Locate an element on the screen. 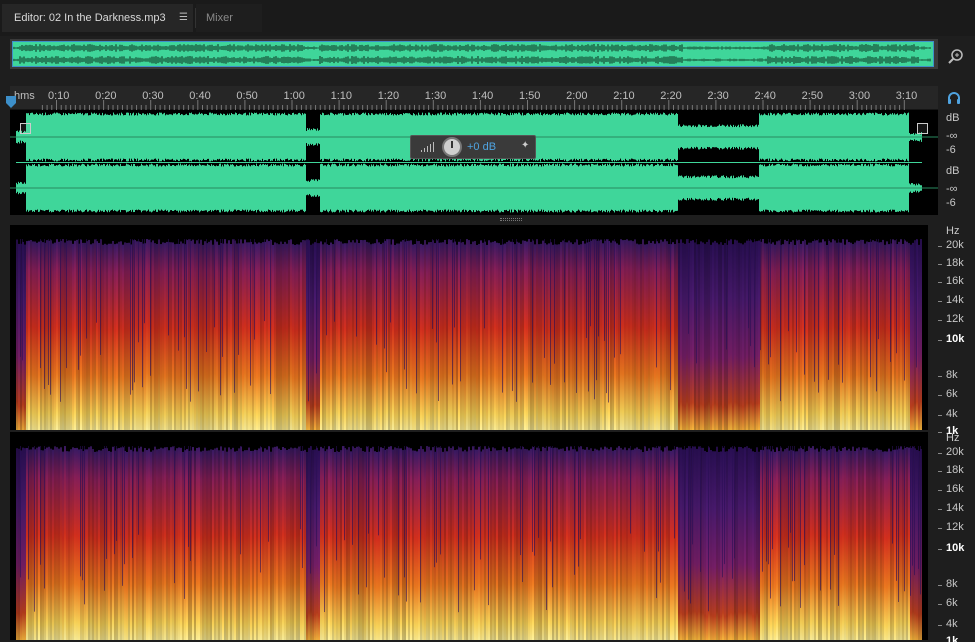 Image resolution: width=975 pixels, height=642 pixels. divider-grip is located at coordinates (511, 219).